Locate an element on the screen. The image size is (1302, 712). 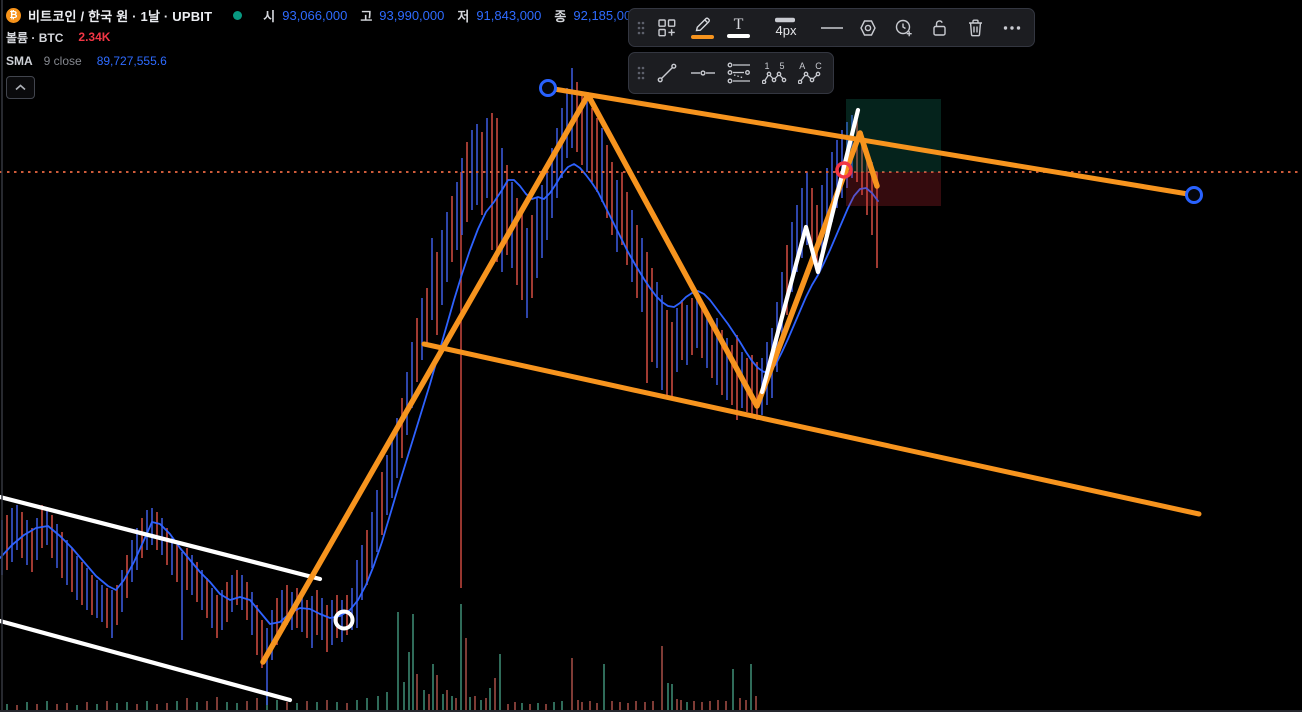
trend-line-icon is located at coordinates (666, 73).